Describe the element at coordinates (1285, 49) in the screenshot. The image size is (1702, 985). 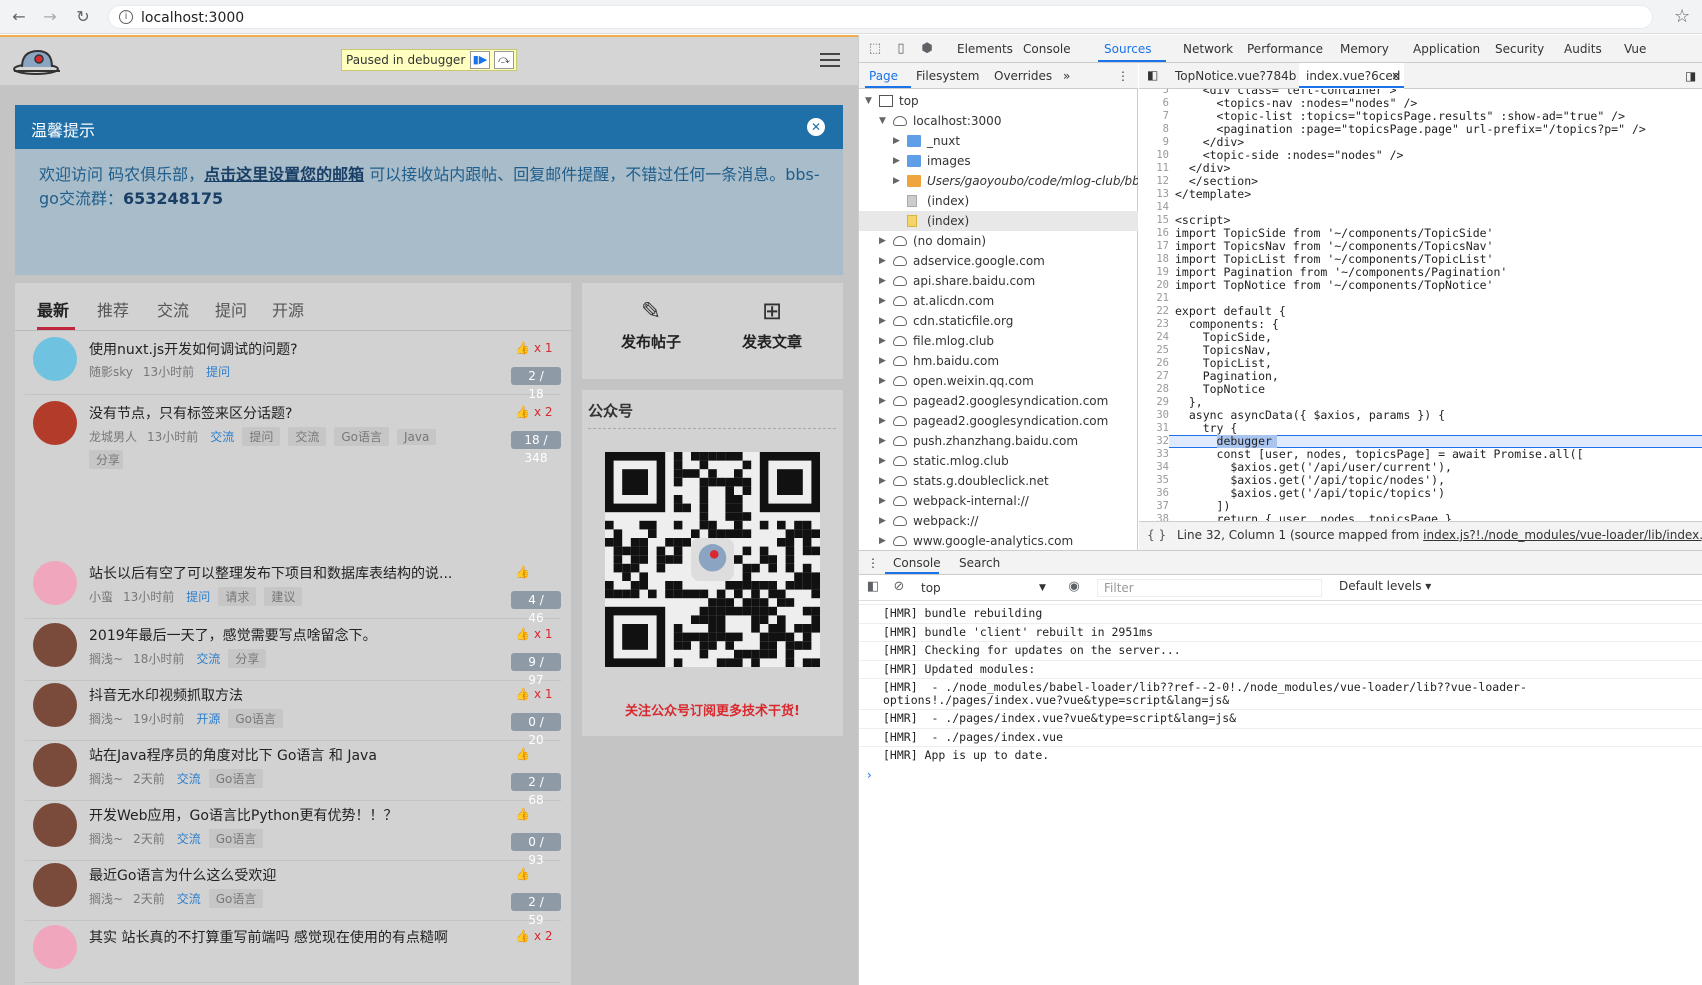
I see `tab-performance: Performance` at that location.